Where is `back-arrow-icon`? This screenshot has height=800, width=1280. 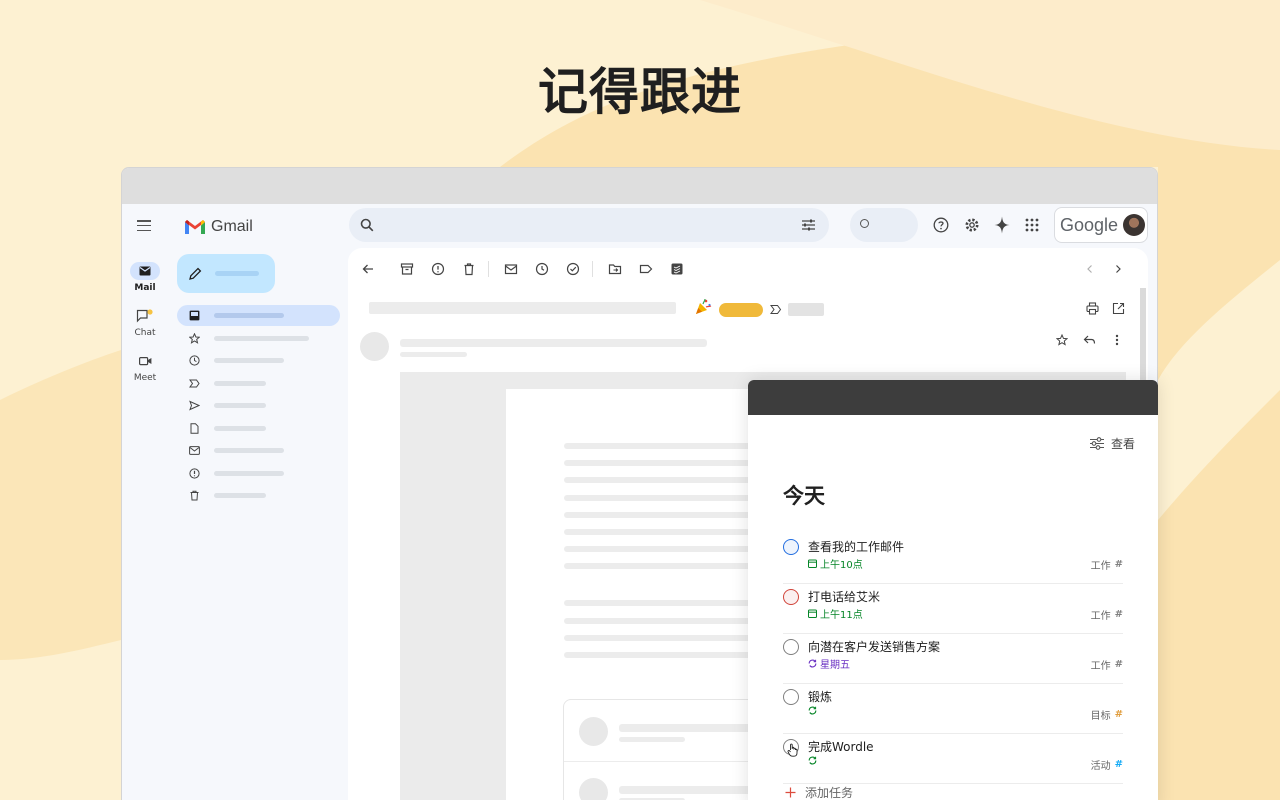
back-arrow-icon is located at coordinates (368, 269).